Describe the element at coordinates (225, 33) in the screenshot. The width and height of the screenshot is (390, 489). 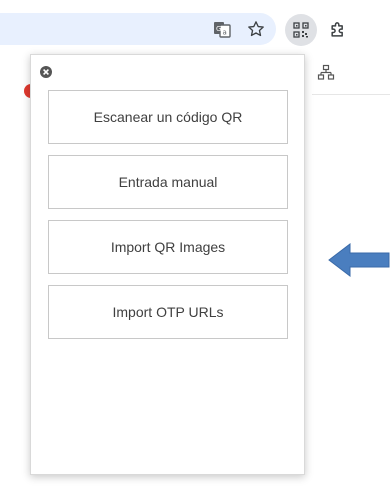
I see `svg-text: a` at that location.